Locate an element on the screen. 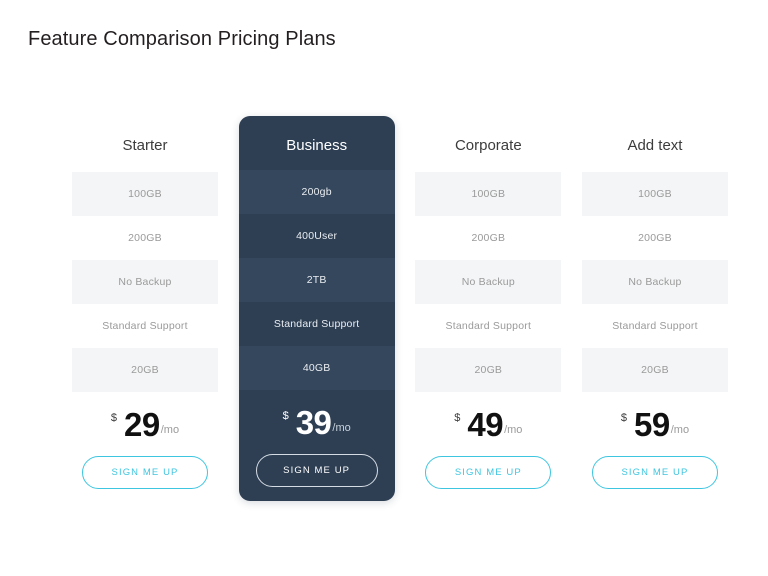 The width and height of the screenshot is (768, 576). plan-name: Corporate is located at coordinates (488, 145).